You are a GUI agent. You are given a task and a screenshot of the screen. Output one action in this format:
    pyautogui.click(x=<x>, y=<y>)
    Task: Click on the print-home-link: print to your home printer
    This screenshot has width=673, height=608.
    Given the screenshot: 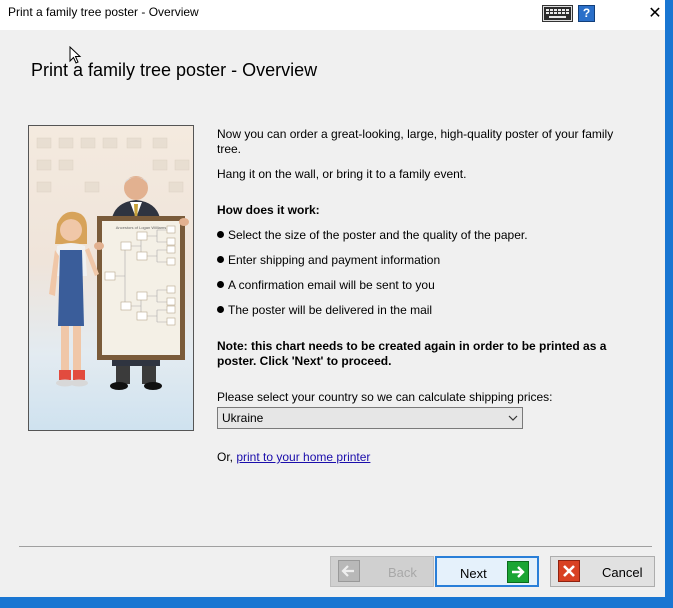 What is the action you would take?
    pyautogui.click(x=303, y=457)
    